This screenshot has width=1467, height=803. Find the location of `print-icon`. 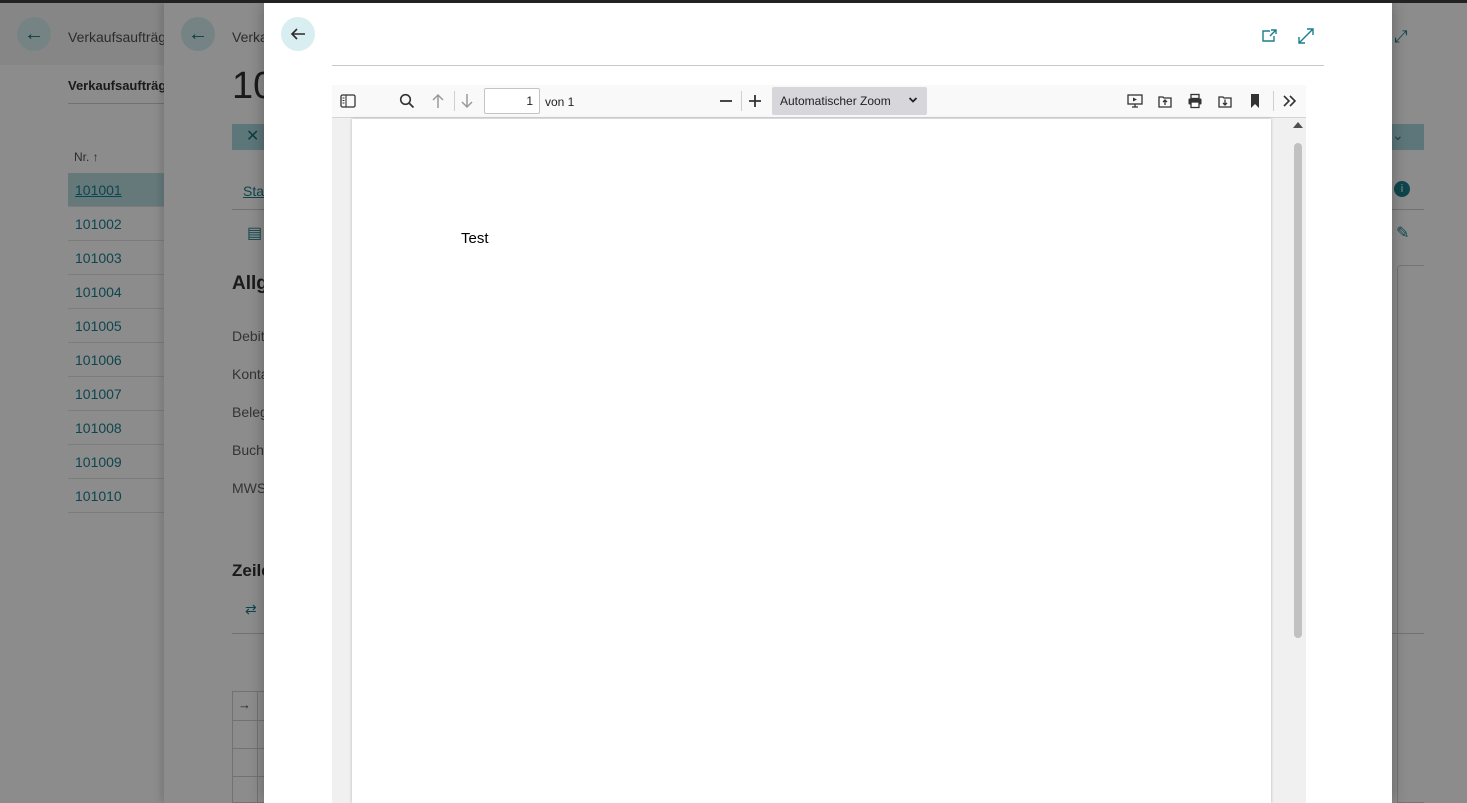

print-icon is located at coordinates (1195, 101).